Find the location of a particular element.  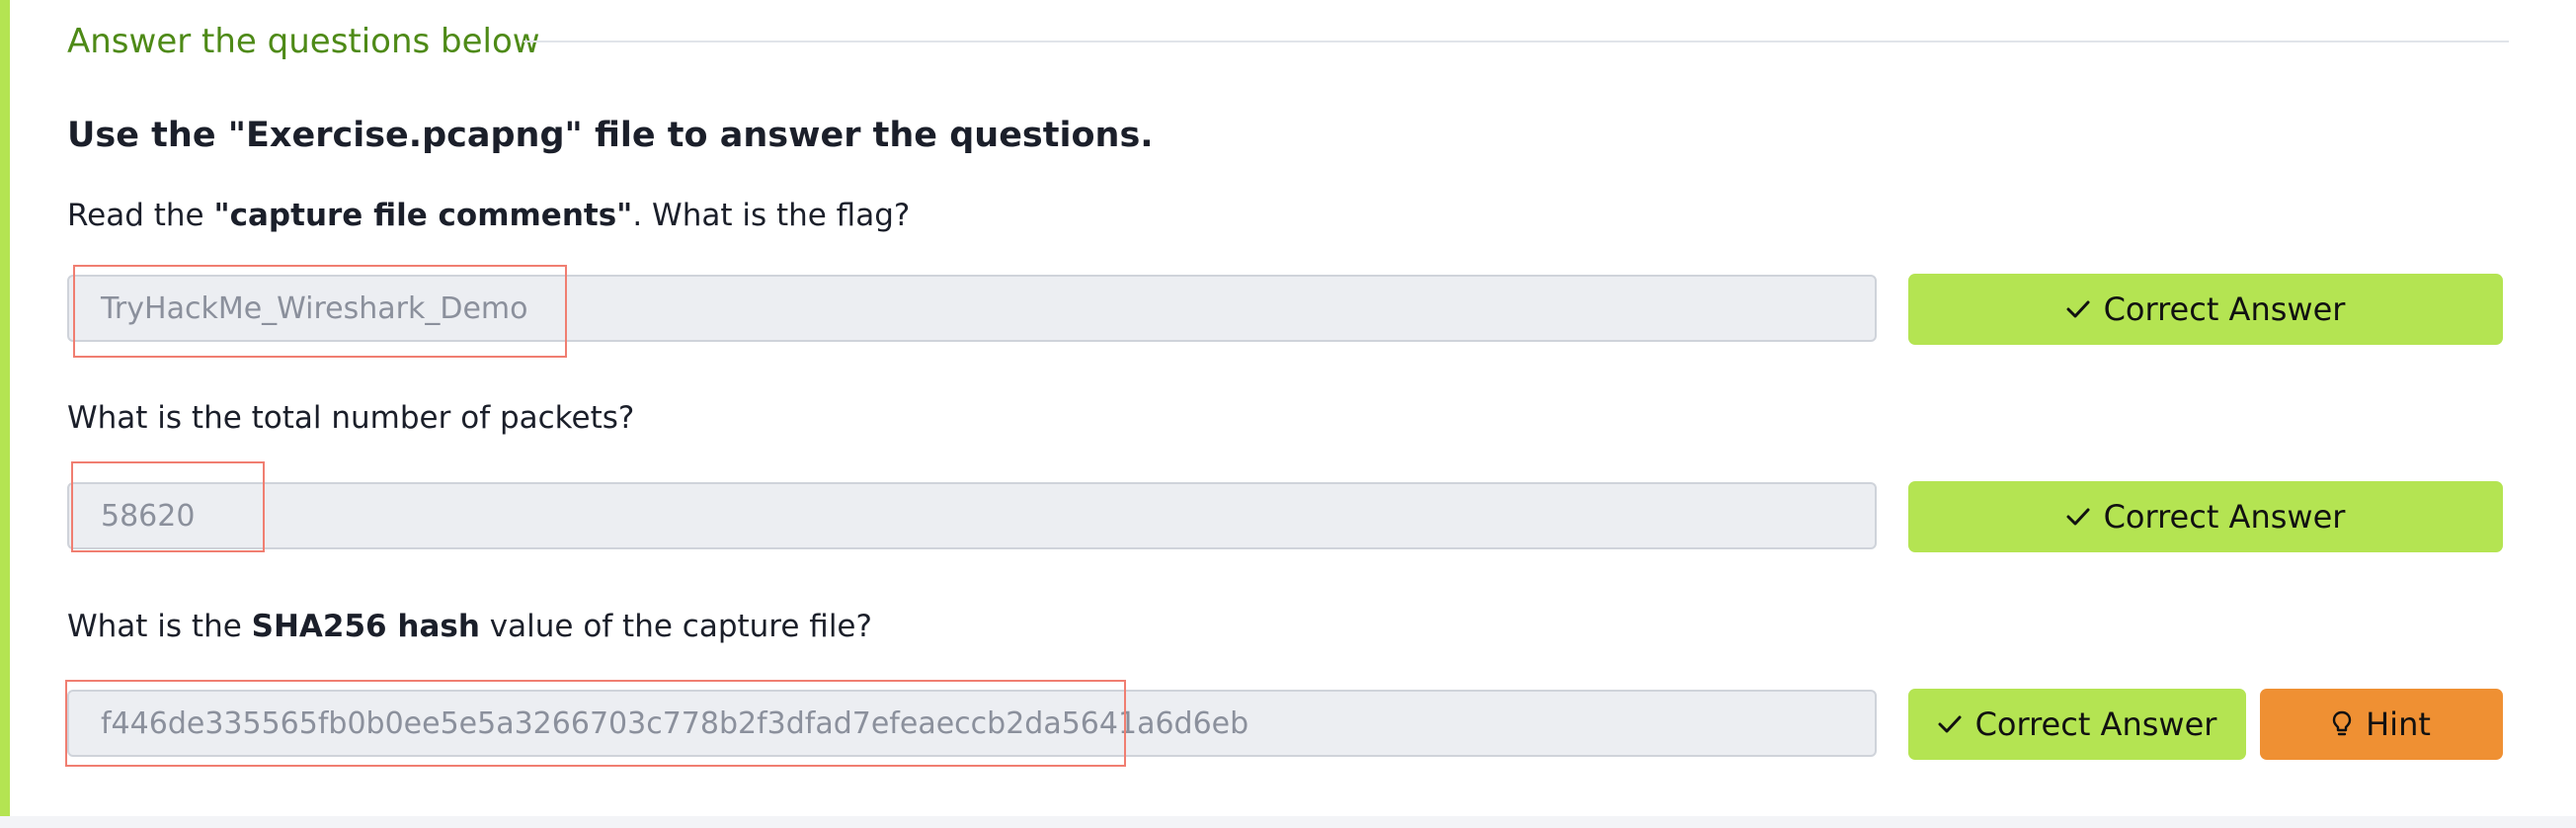

question-1-button-label: Correct Answer is located at coordinates (2224, 309).